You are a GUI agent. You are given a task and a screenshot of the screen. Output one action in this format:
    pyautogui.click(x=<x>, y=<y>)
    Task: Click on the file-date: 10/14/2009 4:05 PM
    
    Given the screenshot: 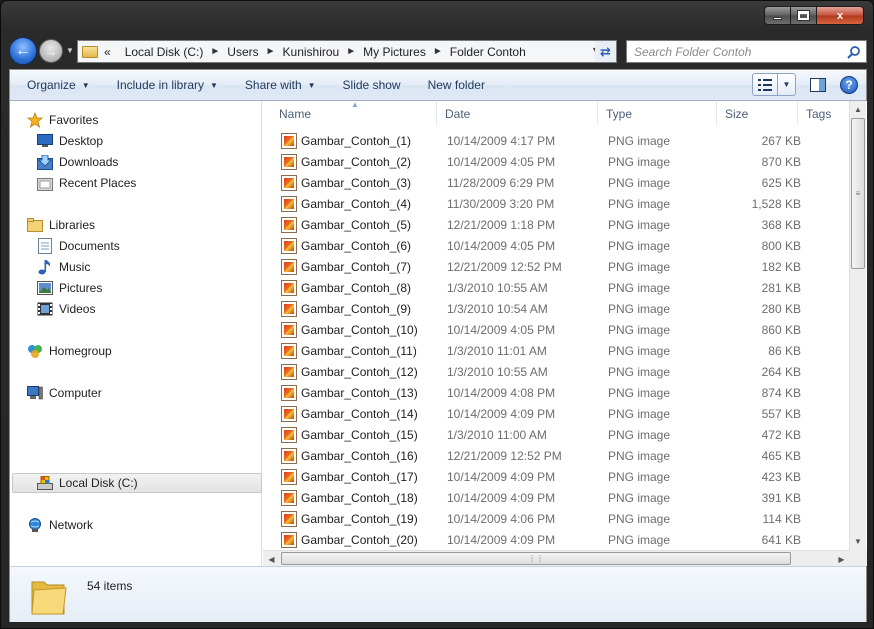 What is the action you would take?
    pyautogui.click(x=501, y=329)
    